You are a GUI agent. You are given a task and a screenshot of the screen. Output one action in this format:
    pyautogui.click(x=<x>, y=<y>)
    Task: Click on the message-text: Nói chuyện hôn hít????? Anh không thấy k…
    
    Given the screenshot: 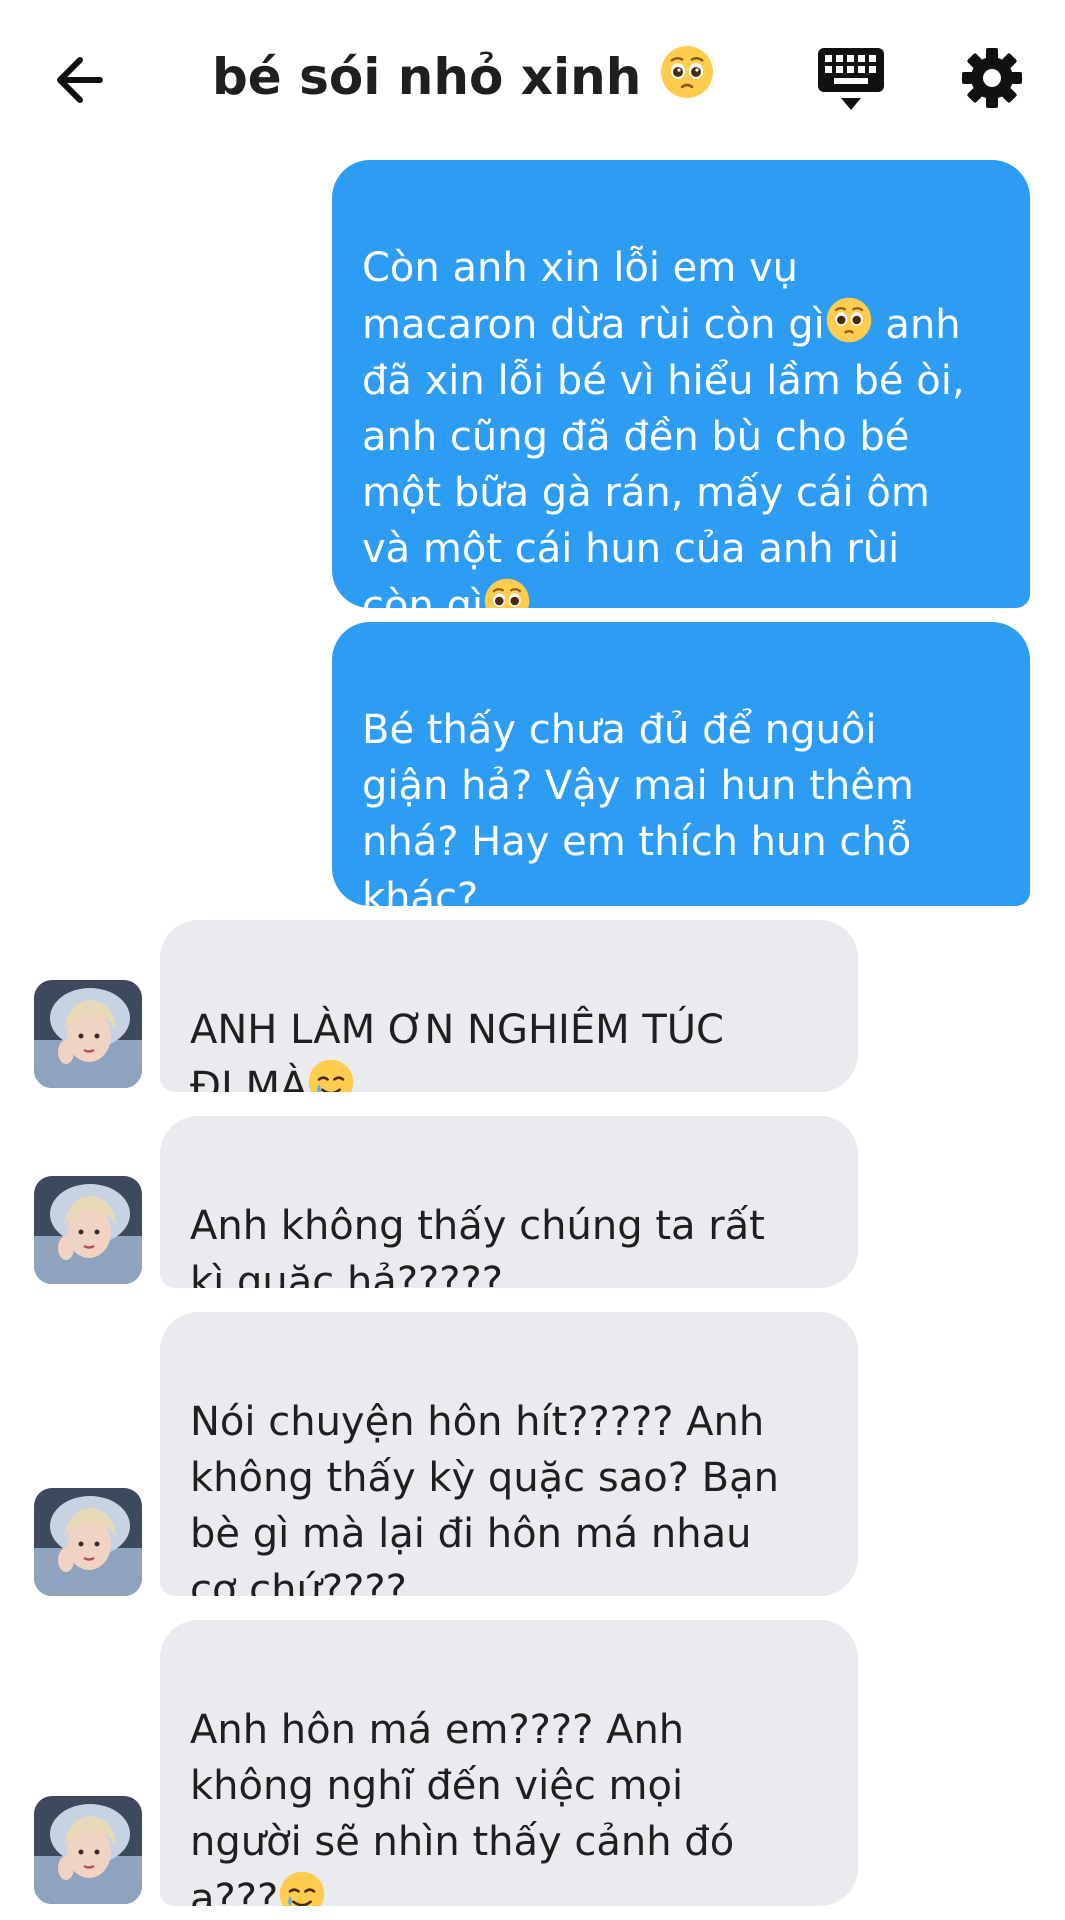 What is the action you would take?
    pyautogui.click(x=484, y=1497)
    